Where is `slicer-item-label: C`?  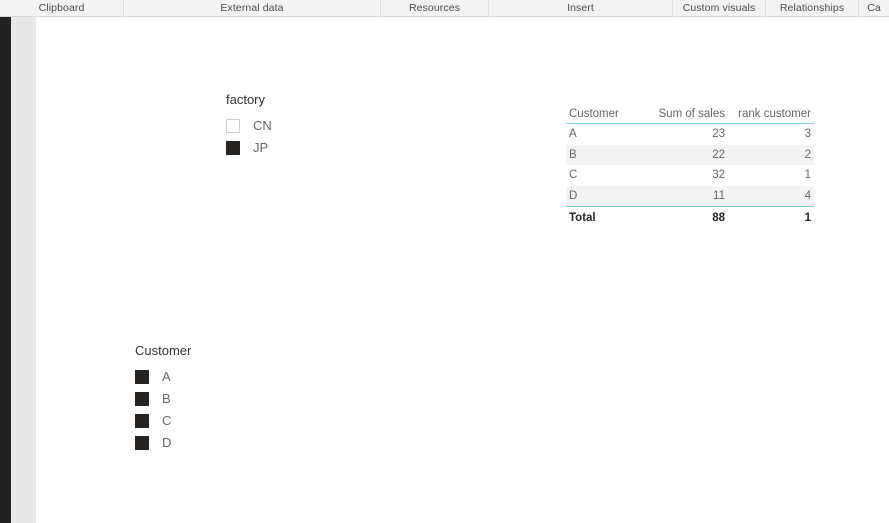 slicer-item-label: C is located at coordinates (167, 420).